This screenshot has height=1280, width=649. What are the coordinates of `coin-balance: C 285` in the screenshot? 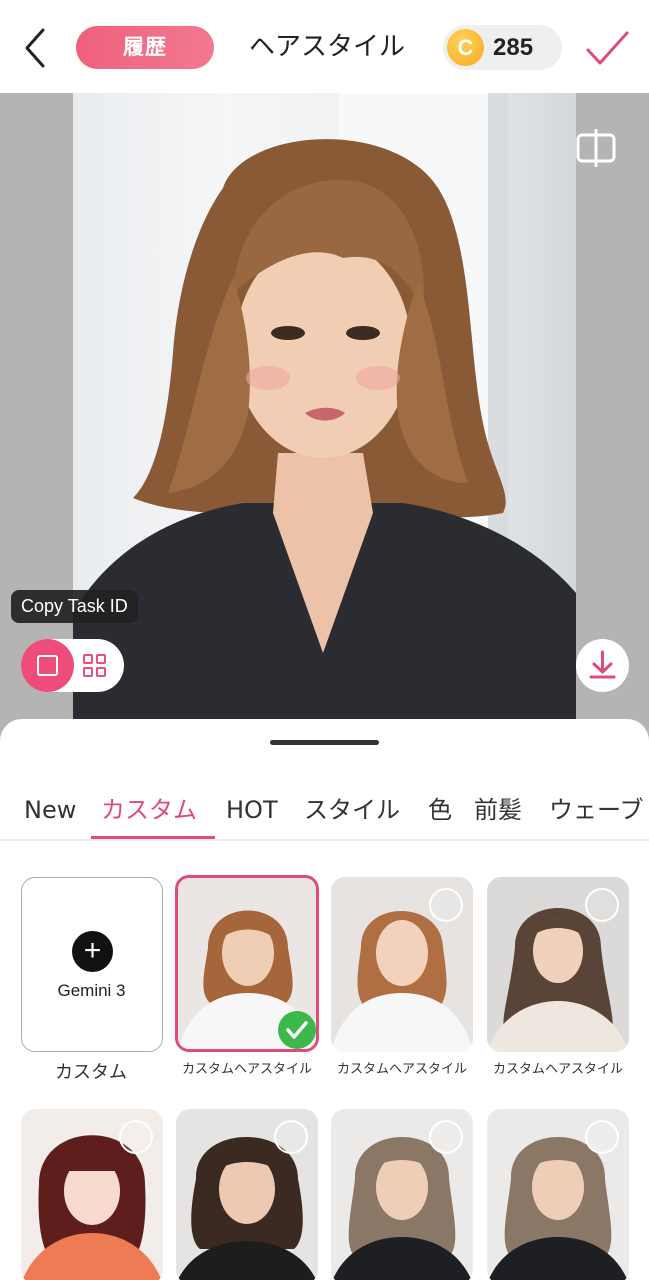 It's located at (502, 47).